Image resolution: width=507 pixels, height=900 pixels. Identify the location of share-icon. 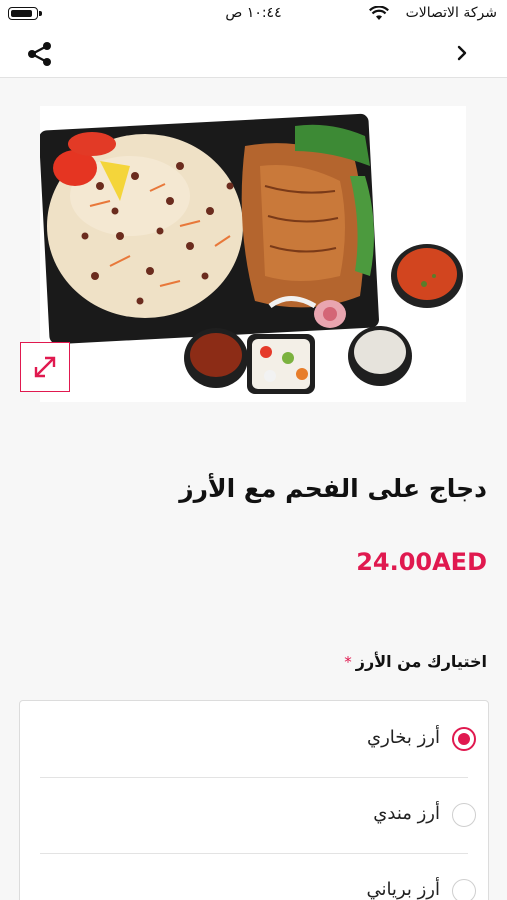
(40, 54).